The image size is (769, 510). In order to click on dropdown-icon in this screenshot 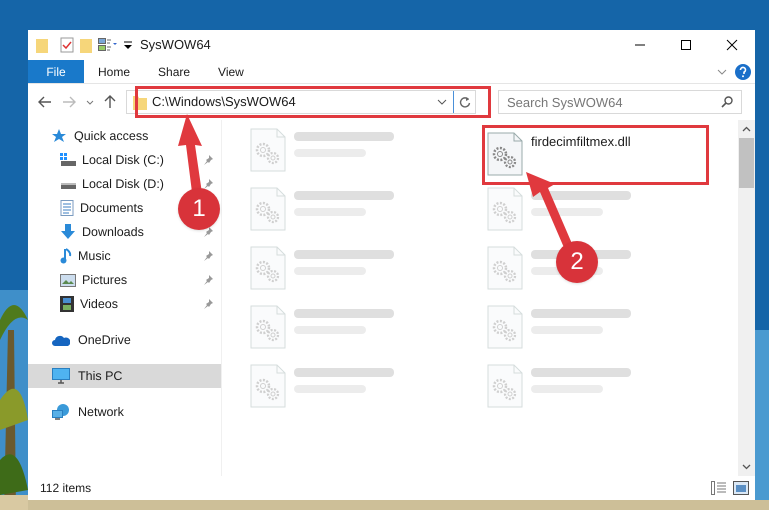, I will do `click(442, 102)`.